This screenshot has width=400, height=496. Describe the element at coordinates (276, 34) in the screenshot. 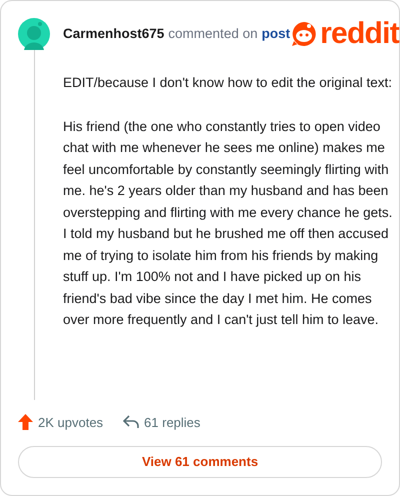

I see `post-link: post` at that location.